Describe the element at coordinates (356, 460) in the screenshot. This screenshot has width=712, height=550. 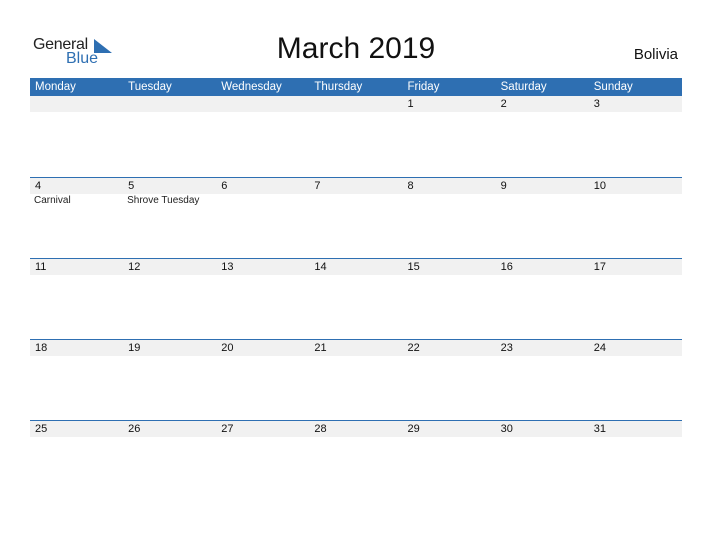
I see `week-row: 25 26 27 28 29 30 31` at that location.